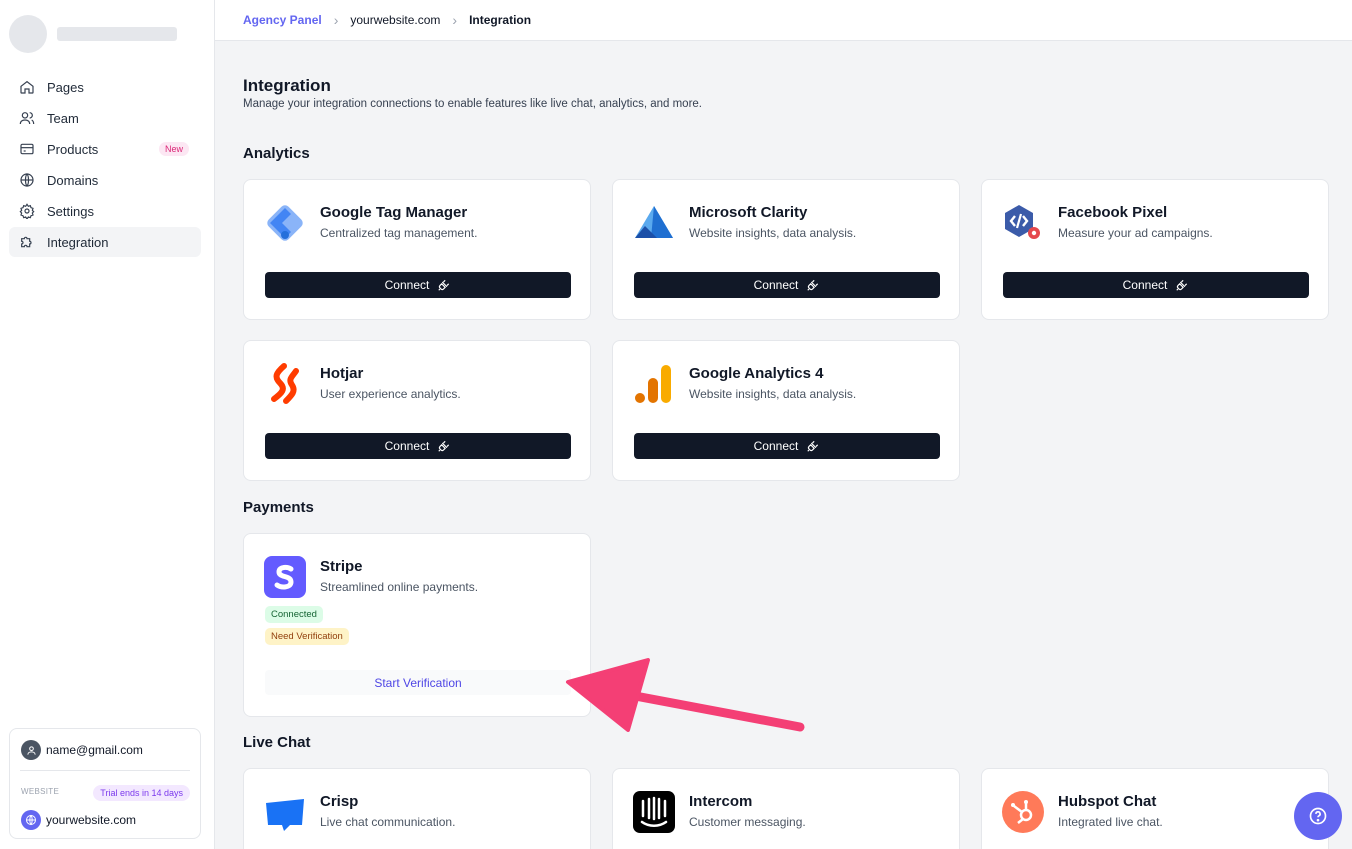  I want to click on integration-name: Facebook Pixel, so click(1113, 212).